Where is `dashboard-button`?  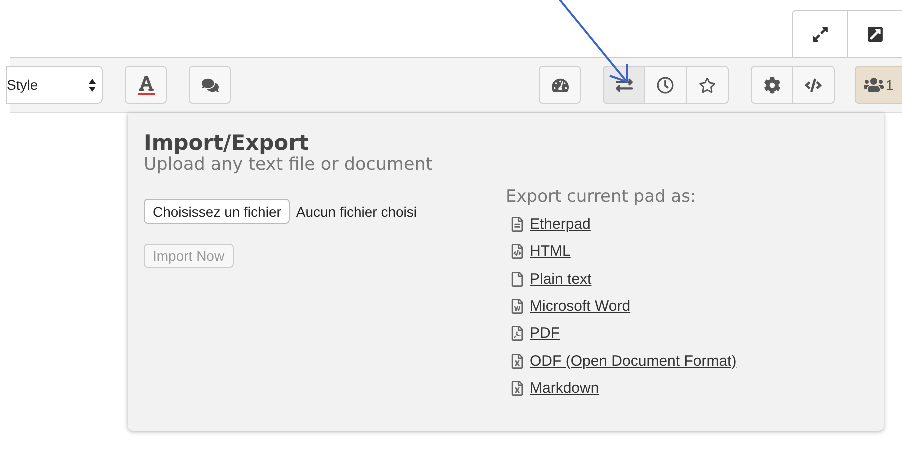 dashboard-button is located at coordinates (560, 85).